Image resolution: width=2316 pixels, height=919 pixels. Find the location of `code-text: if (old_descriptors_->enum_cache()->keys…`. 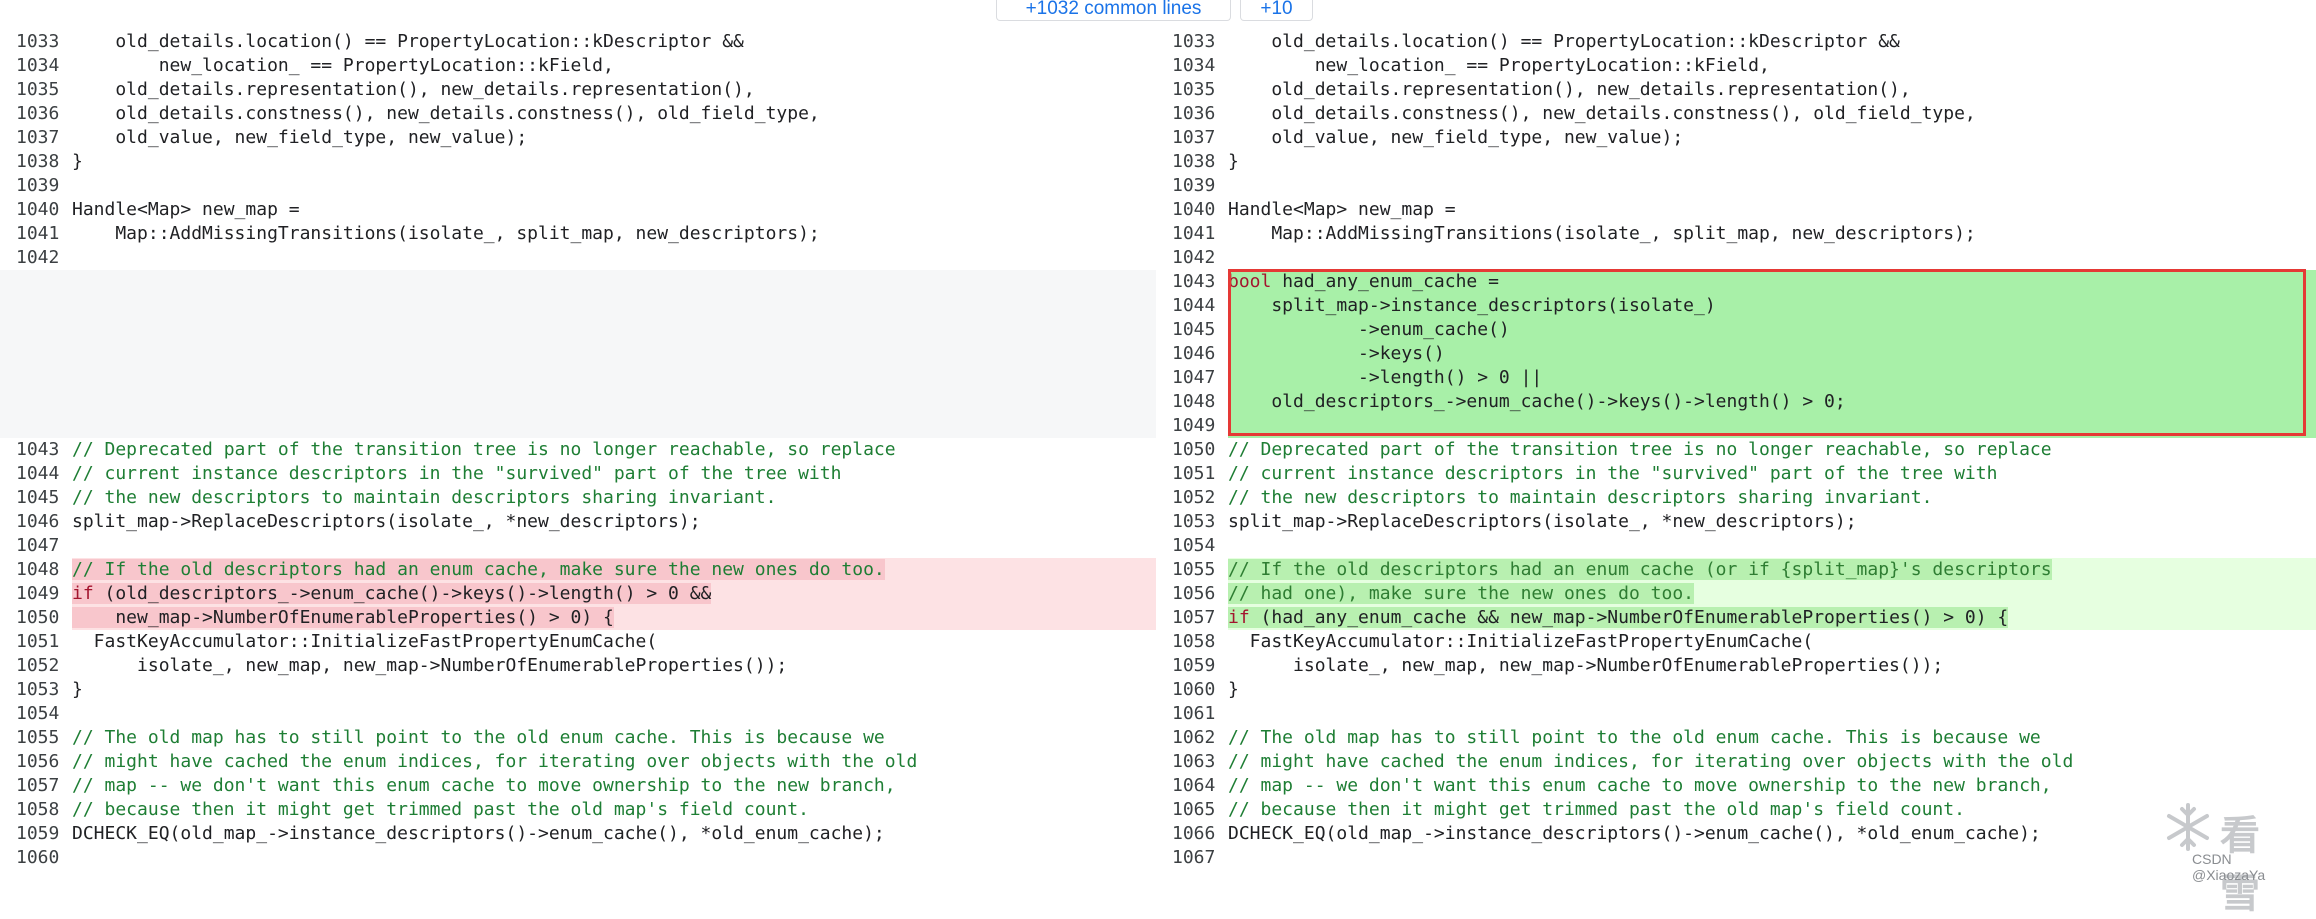

code-text: if (old_descriptors_->enum_cache()->keys… is located at coordinates (614, 594).